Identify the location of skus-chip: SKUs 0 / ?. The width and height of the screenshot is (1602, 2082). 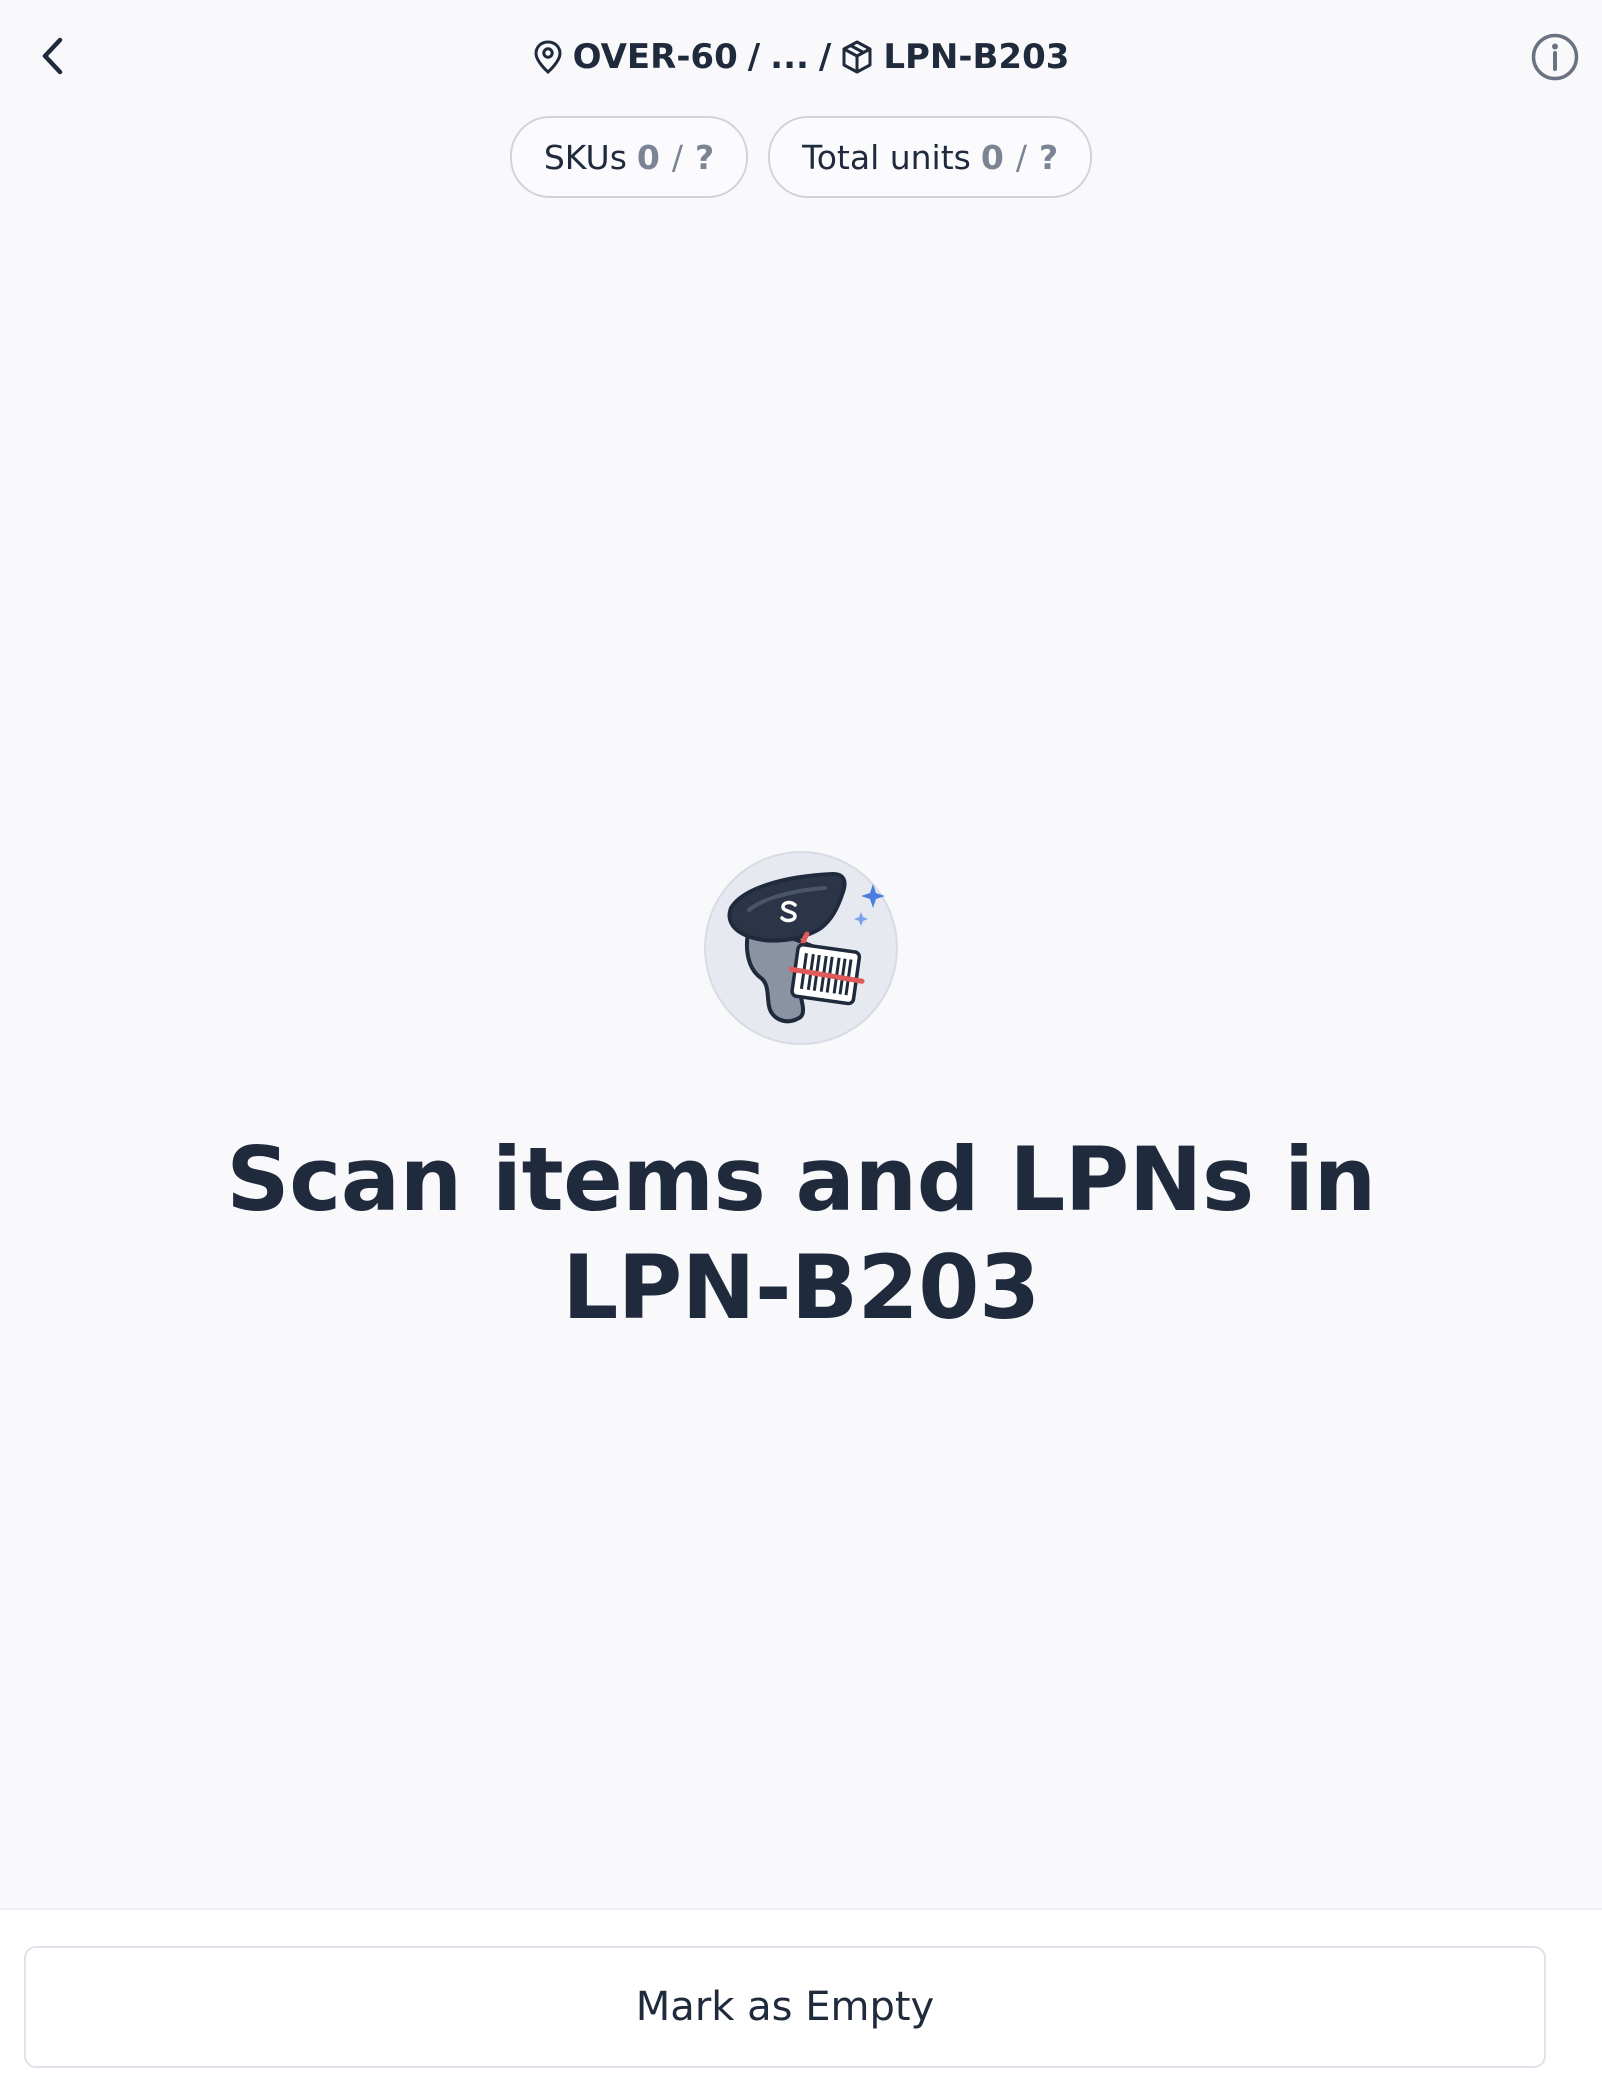
(629, 157).